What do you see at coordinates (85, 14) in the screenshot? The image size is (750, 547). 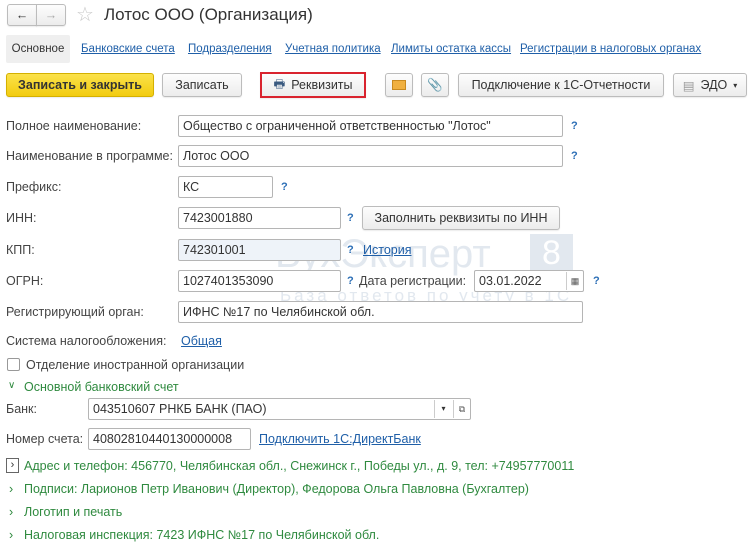 I see `favorite-star-icon: ☆` at bounding box center [85, 14].